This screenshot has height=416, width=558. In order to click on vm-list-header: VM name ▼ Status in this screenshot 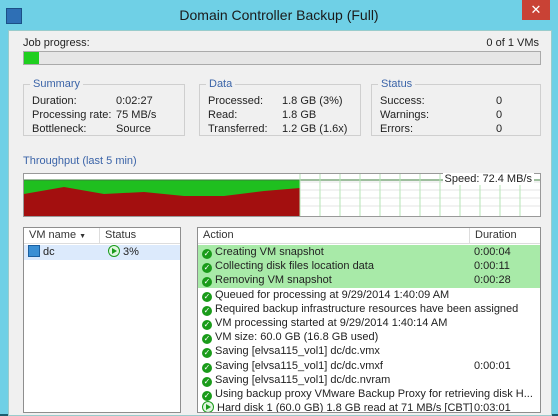, I will do `click(102, 236)`.